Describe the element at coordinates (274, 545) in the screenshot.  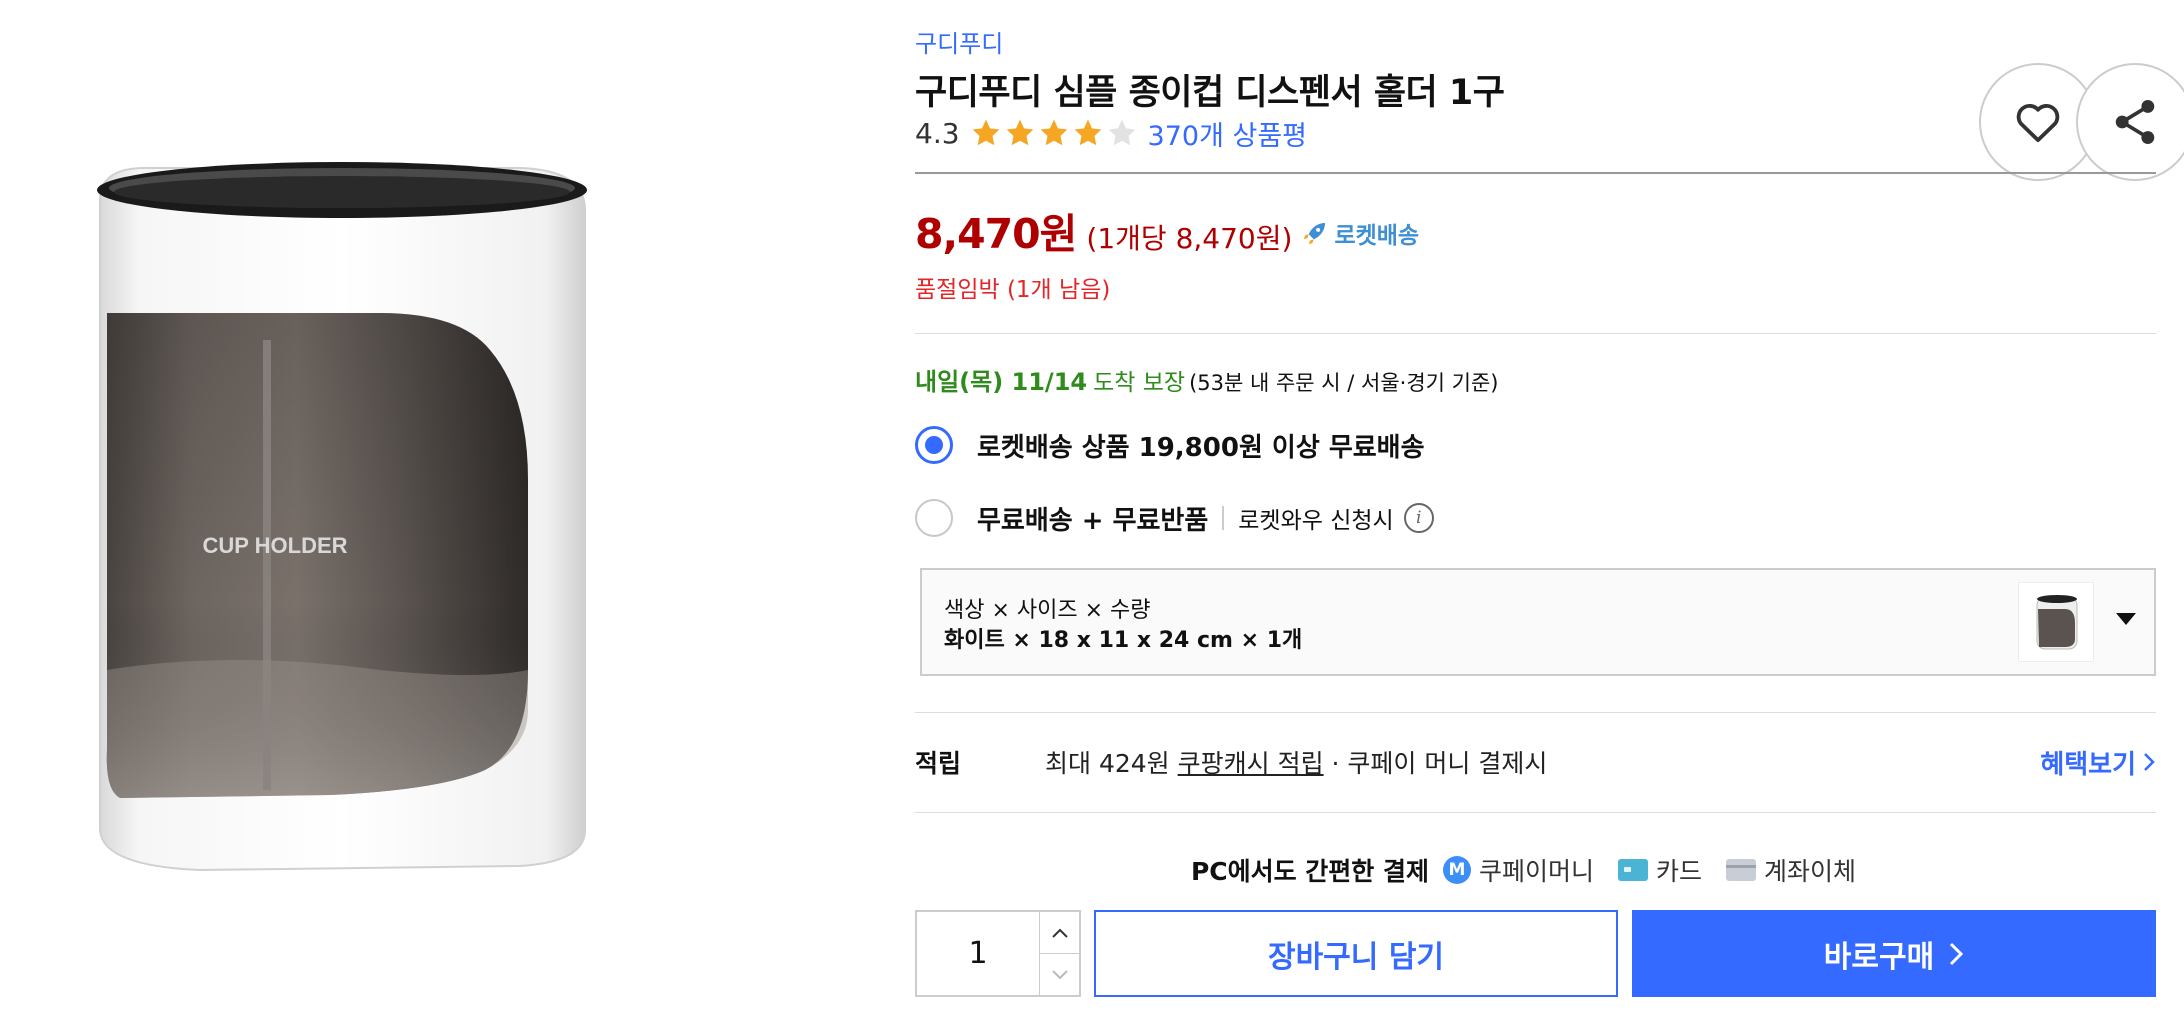
I see `product-image-label: CUP HOLDER` at that location.